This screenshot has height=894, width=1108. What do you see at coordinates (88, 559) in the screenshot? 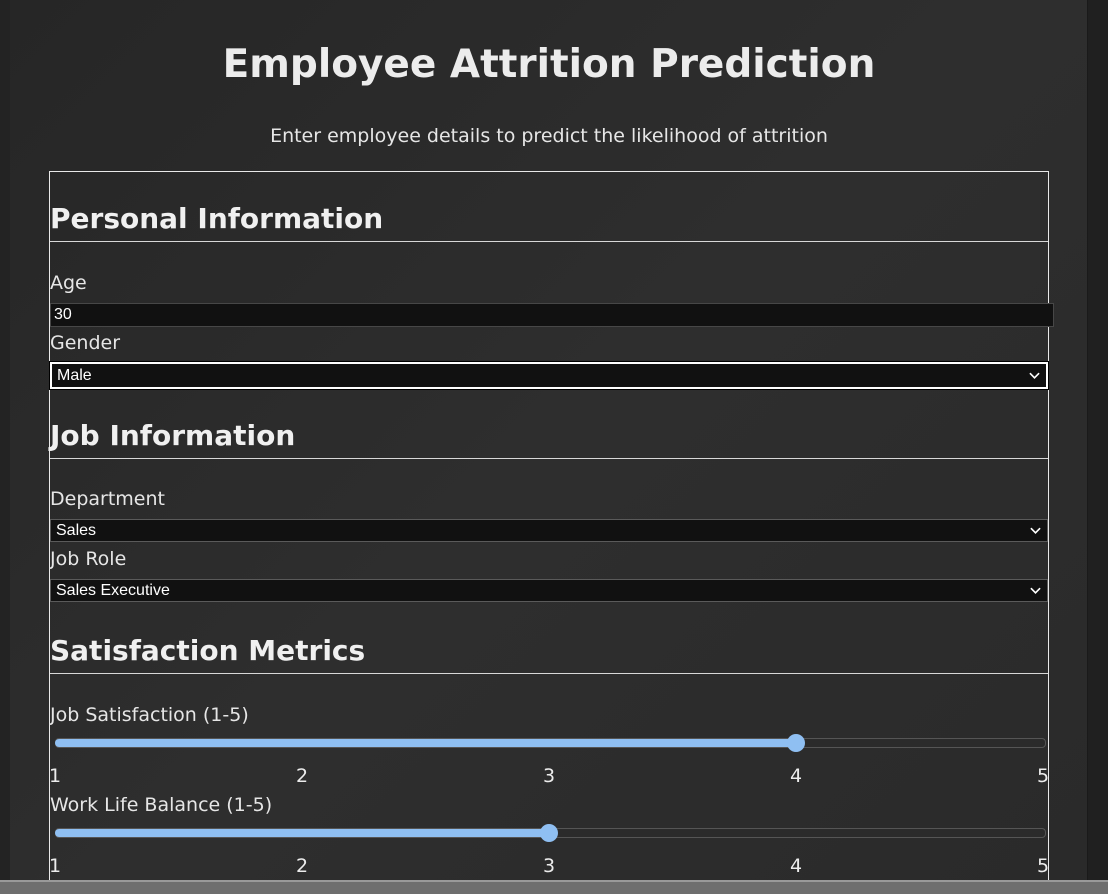
I see `job-role-label: Job Role` at bounding box center [88, 559].